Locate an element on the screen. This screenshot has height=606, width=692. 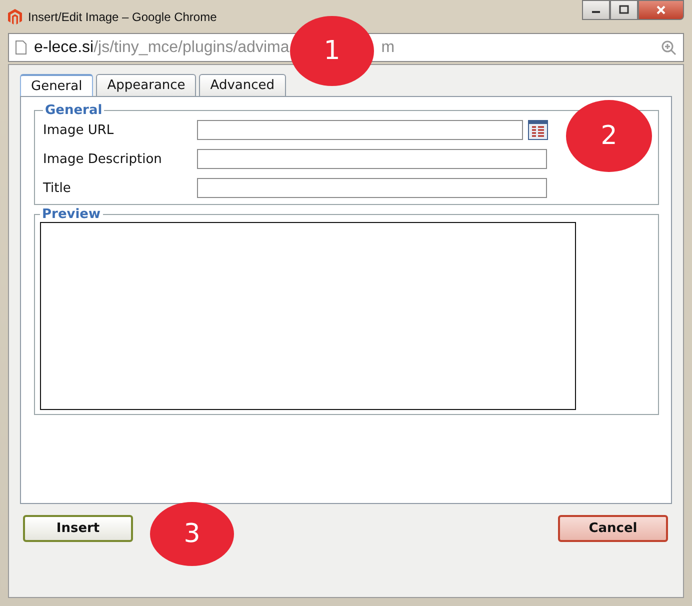
group-legend: Preview is located at coordinates (71, 214).